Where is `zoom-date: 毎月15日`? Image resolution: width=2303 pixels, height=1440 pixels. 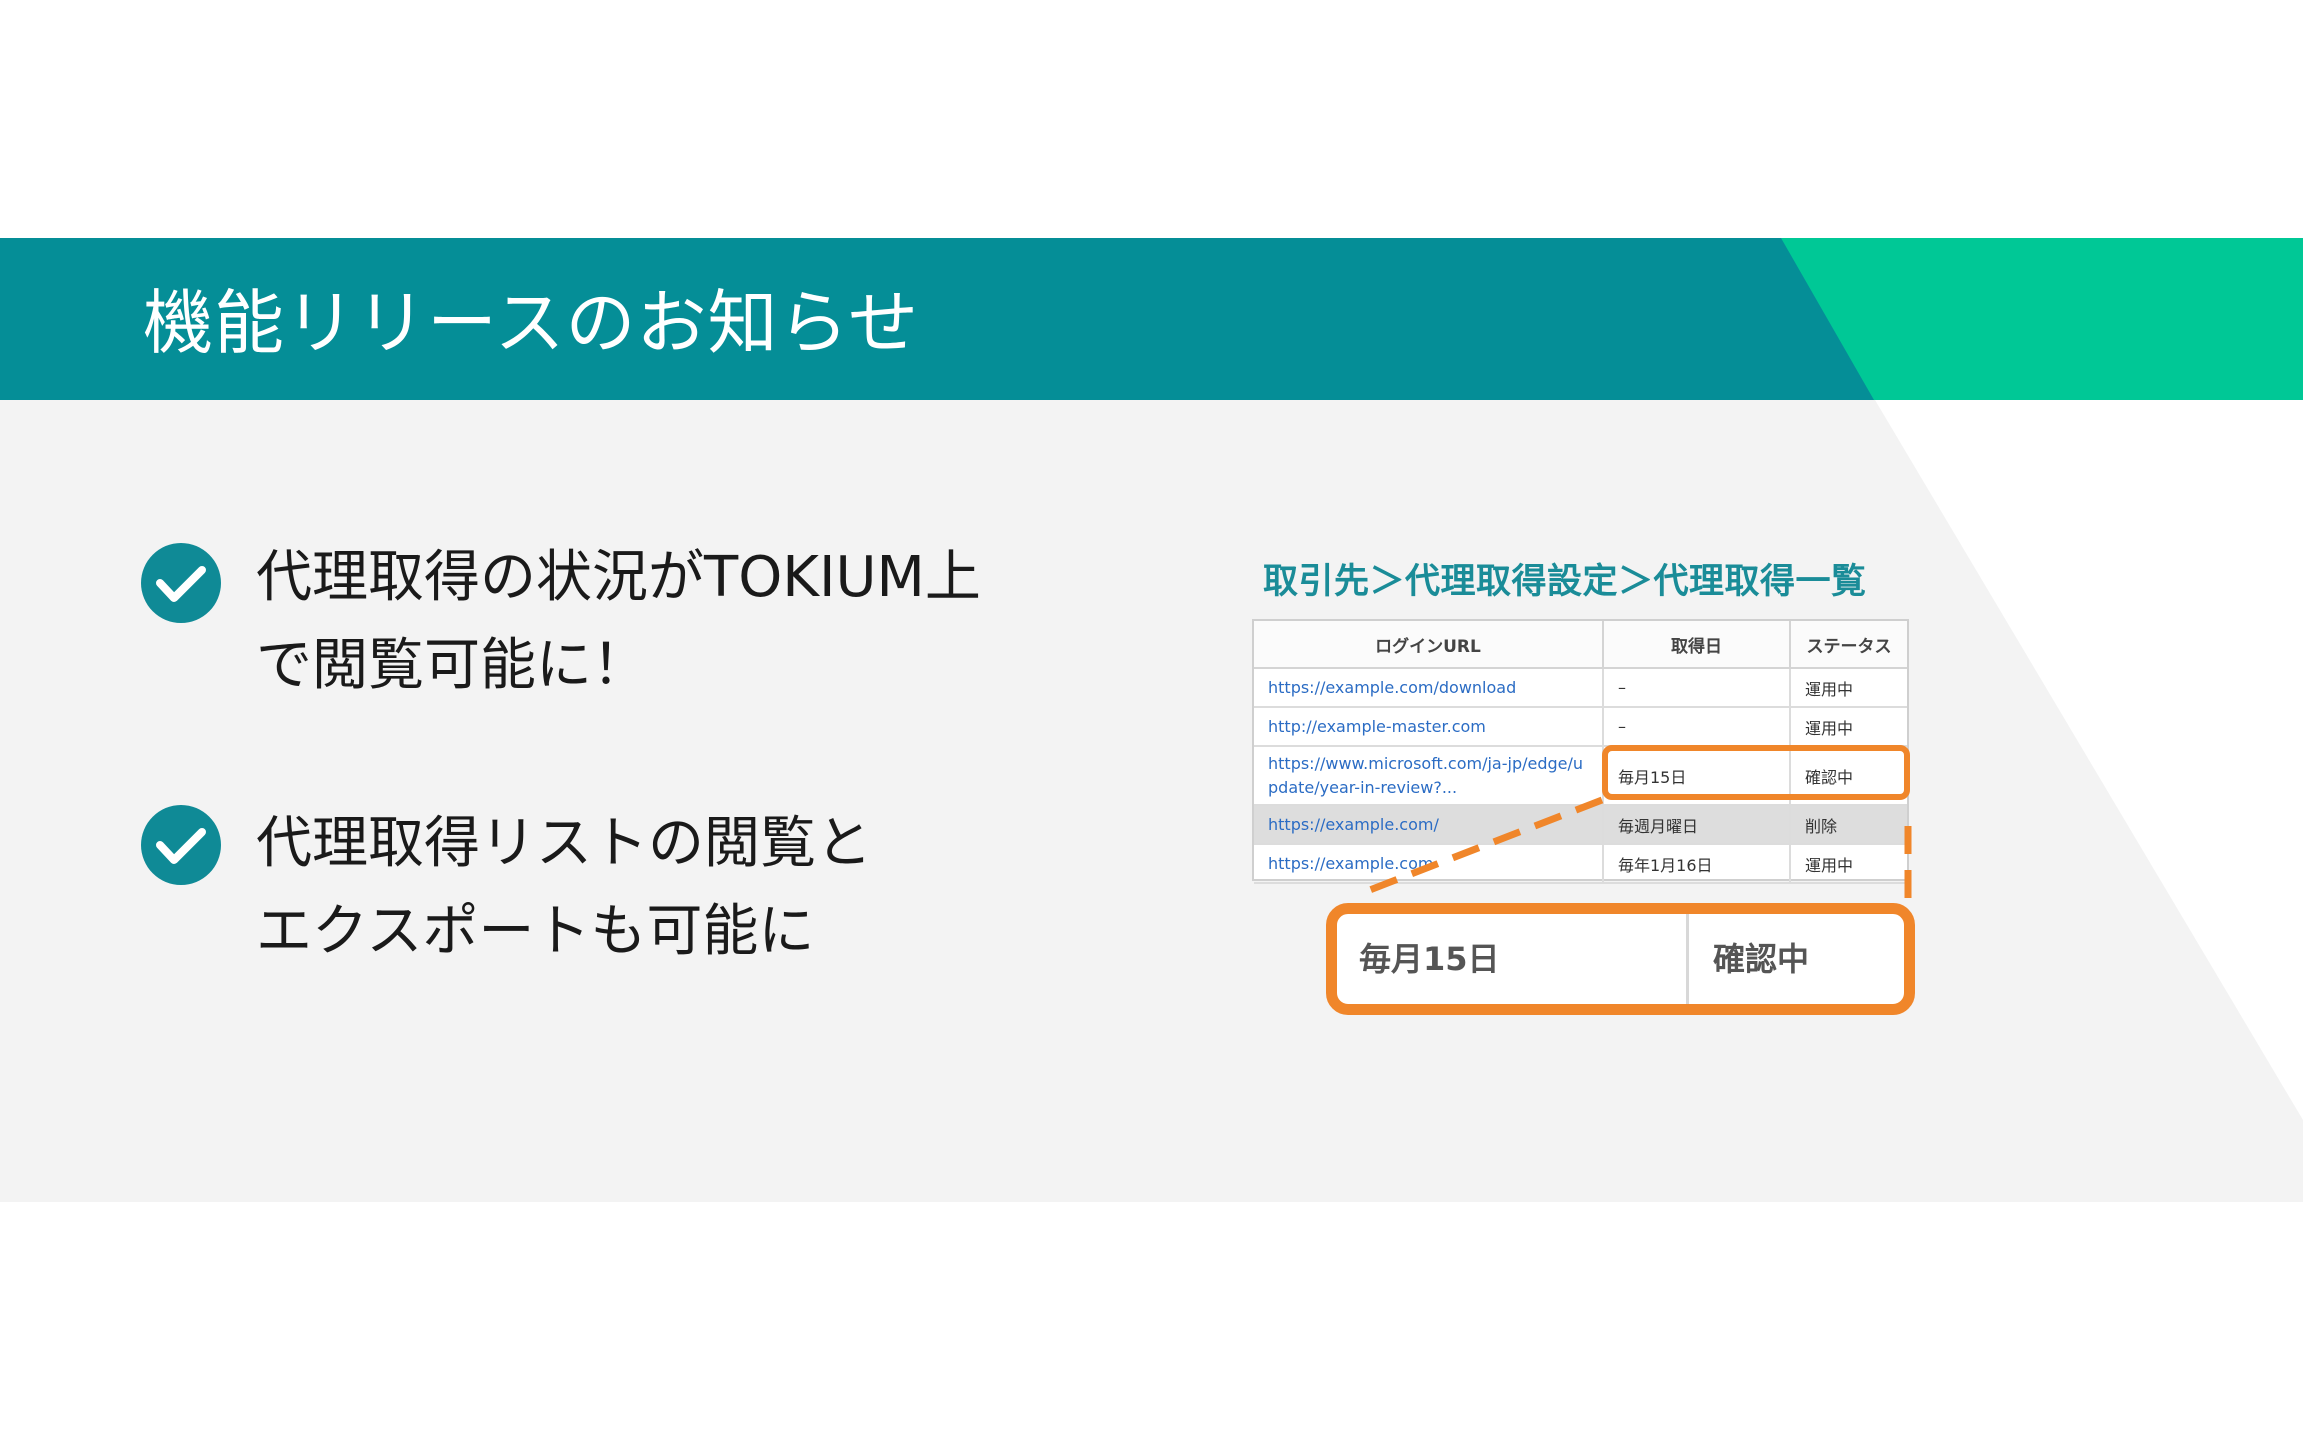
zoom-date: 毎月15日 is located at coordinates (1429, 959).